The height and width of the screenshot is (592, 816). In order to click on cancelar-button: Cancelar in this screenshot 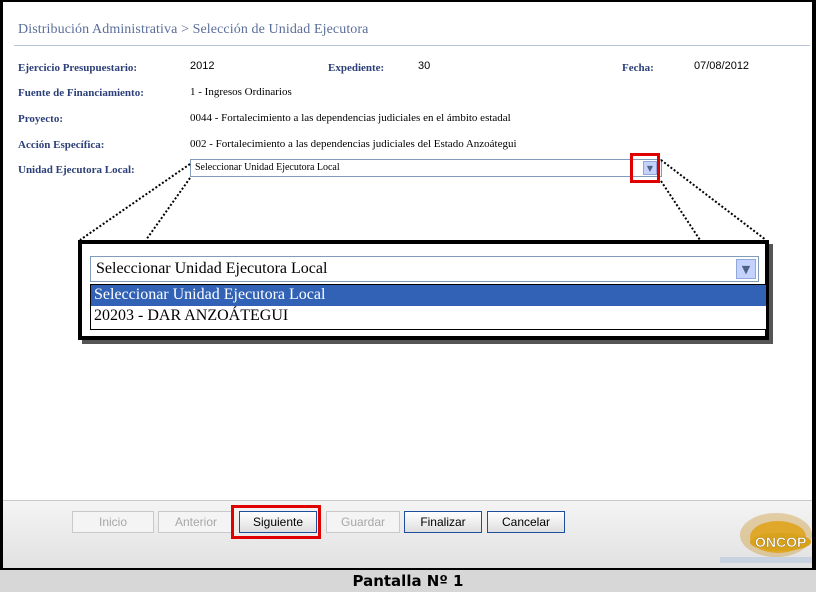, I will do `click(526, 522)`.